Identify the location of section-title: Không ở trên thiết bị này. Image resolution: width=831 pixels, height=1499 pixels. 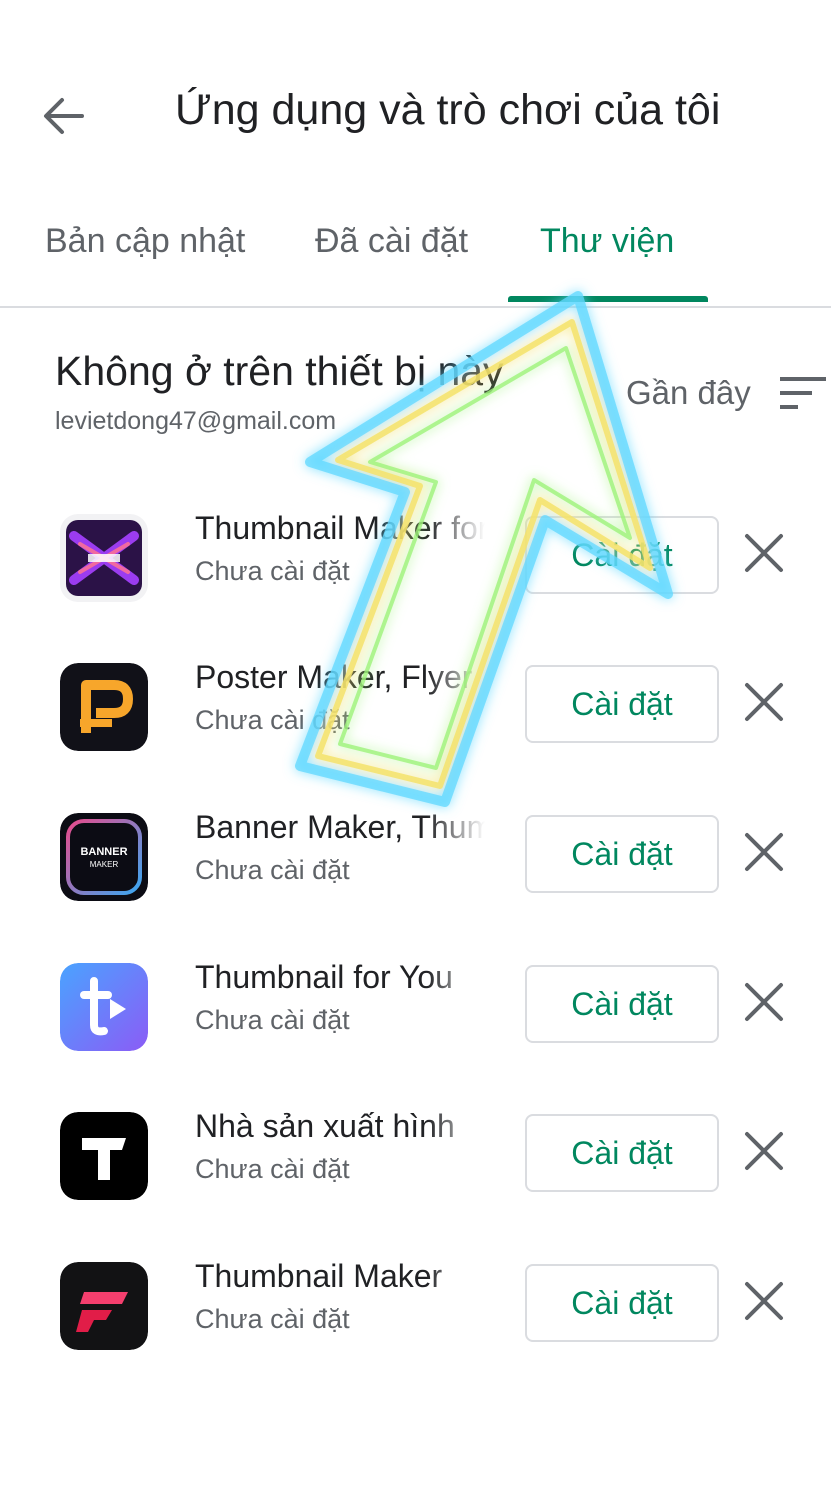
(279, 371).